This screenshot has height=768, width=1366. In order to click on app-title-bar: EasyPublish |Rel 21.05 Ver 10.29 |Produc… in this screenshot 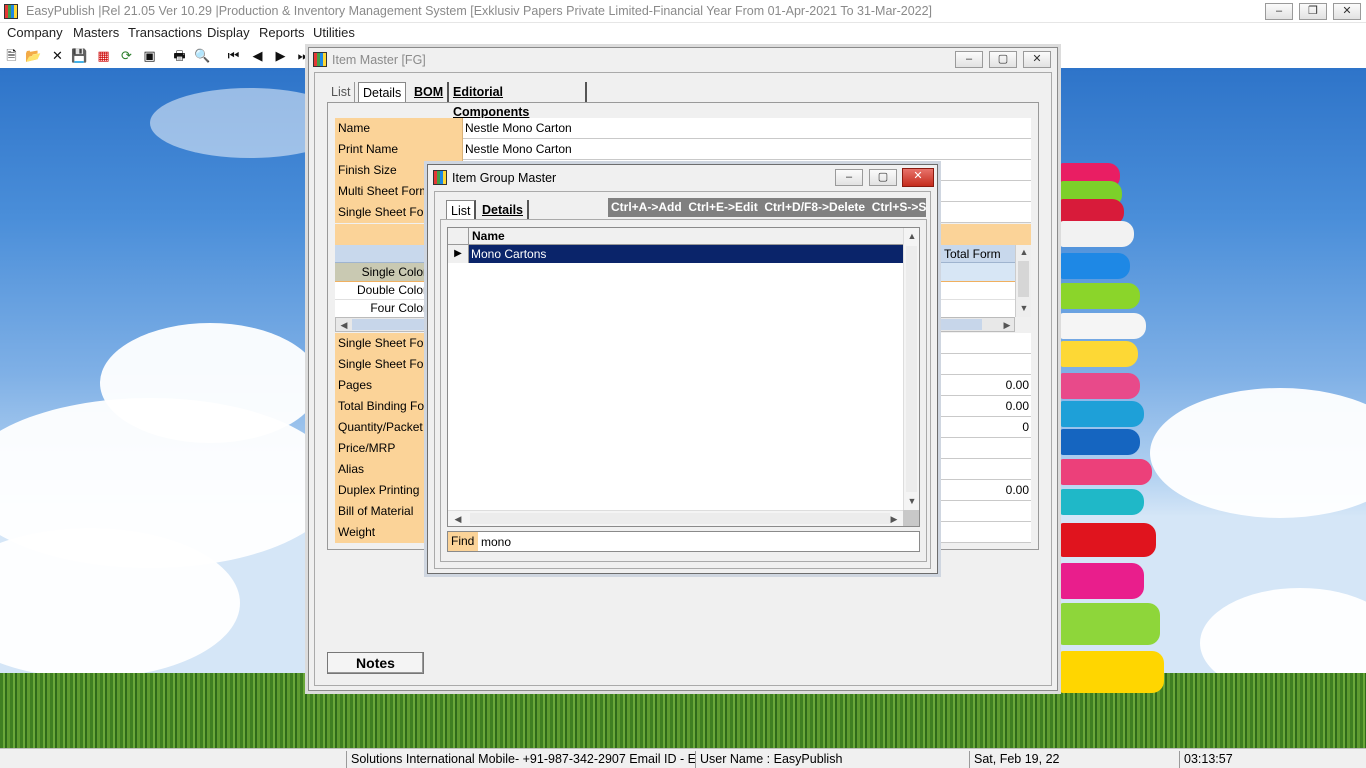, I will do `click(683, 11)`.